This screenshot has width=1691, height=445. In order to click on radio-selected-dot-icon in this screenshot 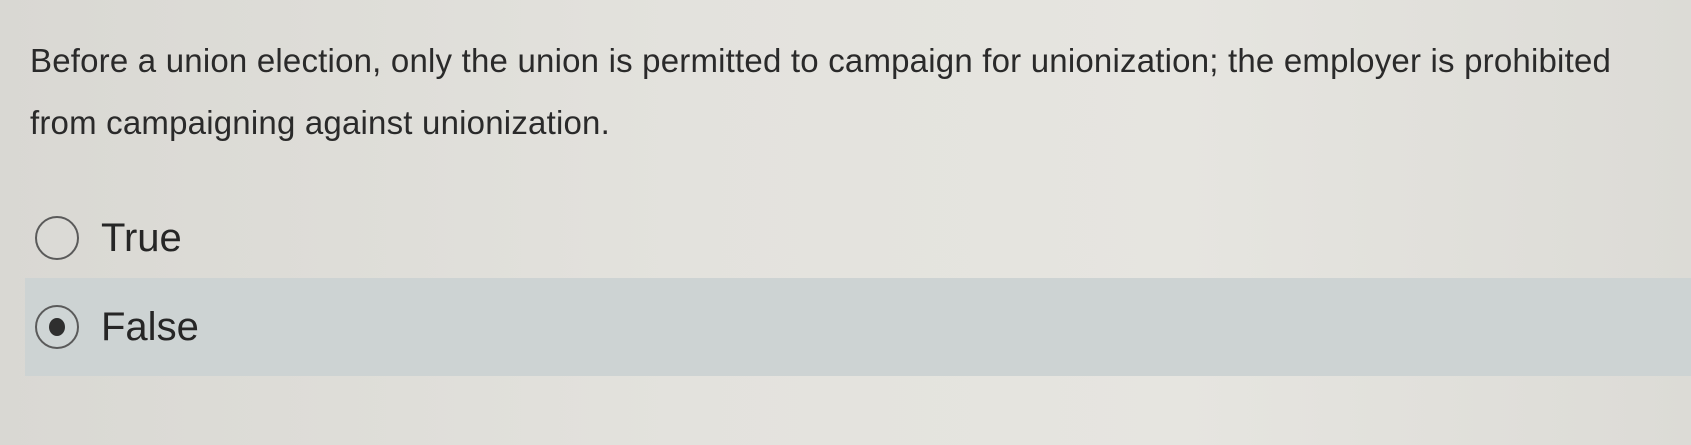, I will do `click(57, 327)`.